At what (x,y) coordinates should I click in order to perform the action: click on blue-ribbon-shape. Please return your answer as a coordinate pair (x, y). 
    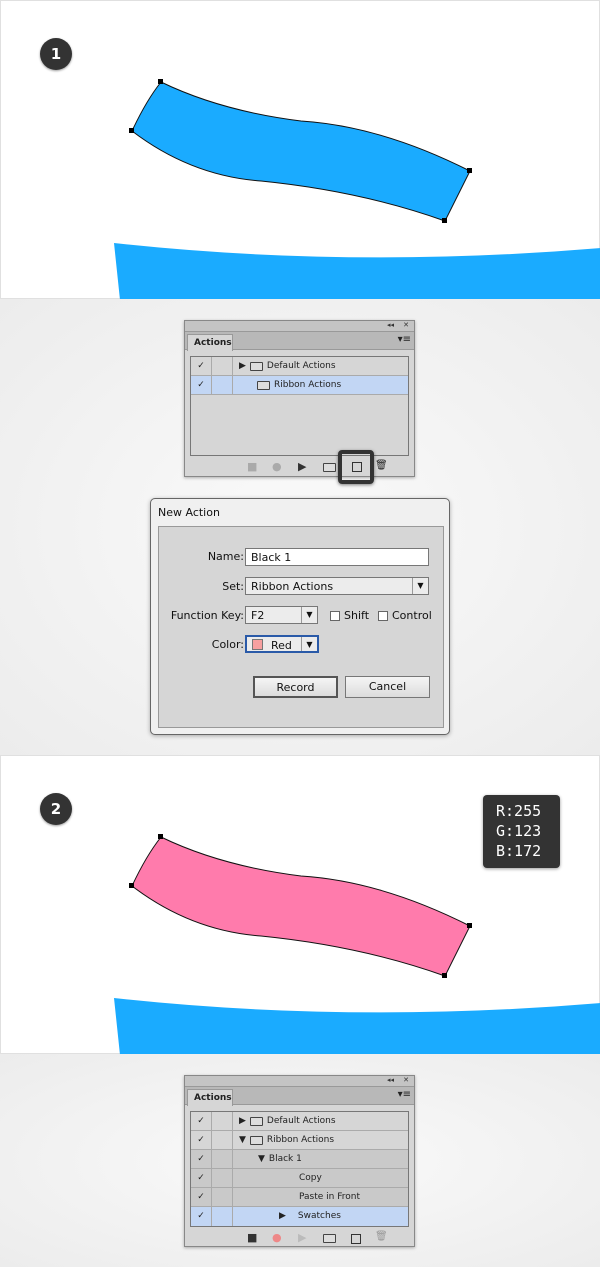
    Looking at the image, I should click on (301, 151).